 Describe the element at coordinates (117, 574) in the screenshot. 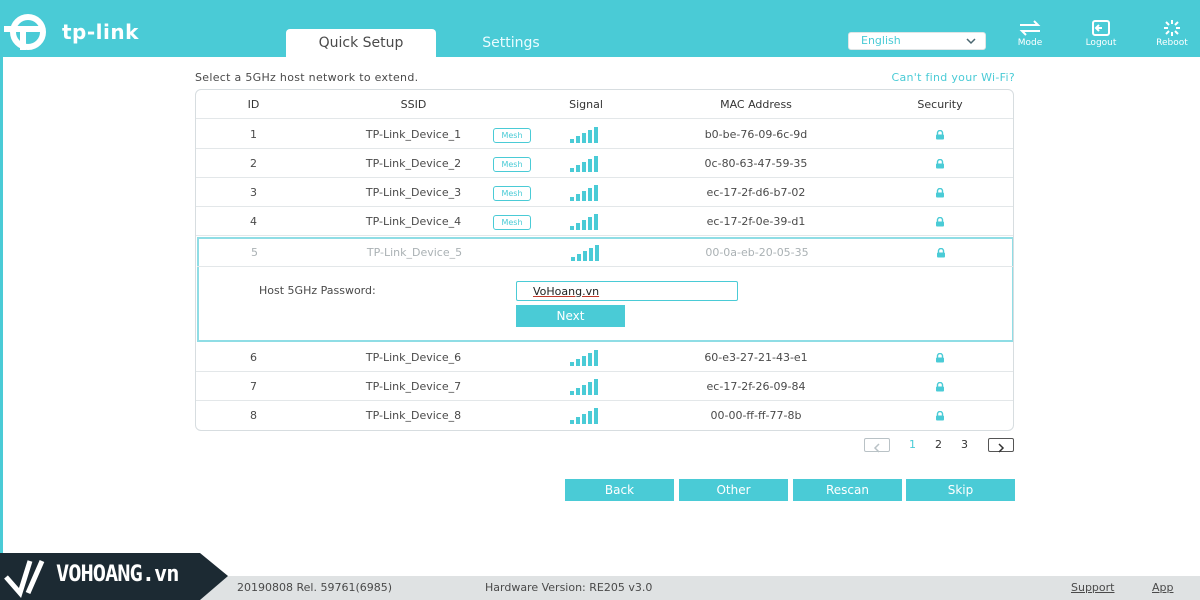

I see `watermark-text: VOHOANG.vn` at that location.